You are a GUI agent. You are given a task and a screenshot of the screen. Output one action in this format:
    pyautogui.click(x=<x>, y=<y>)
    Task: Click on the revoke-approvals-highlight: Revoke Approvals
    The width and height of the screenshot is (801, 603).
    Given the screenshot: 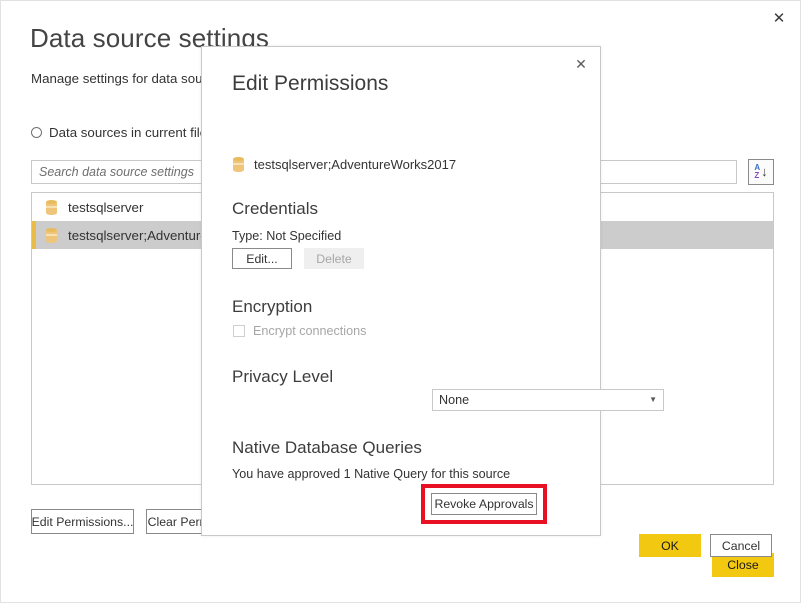 What is the action you would take?
    pyautogui.click(x=484, y=504)
    